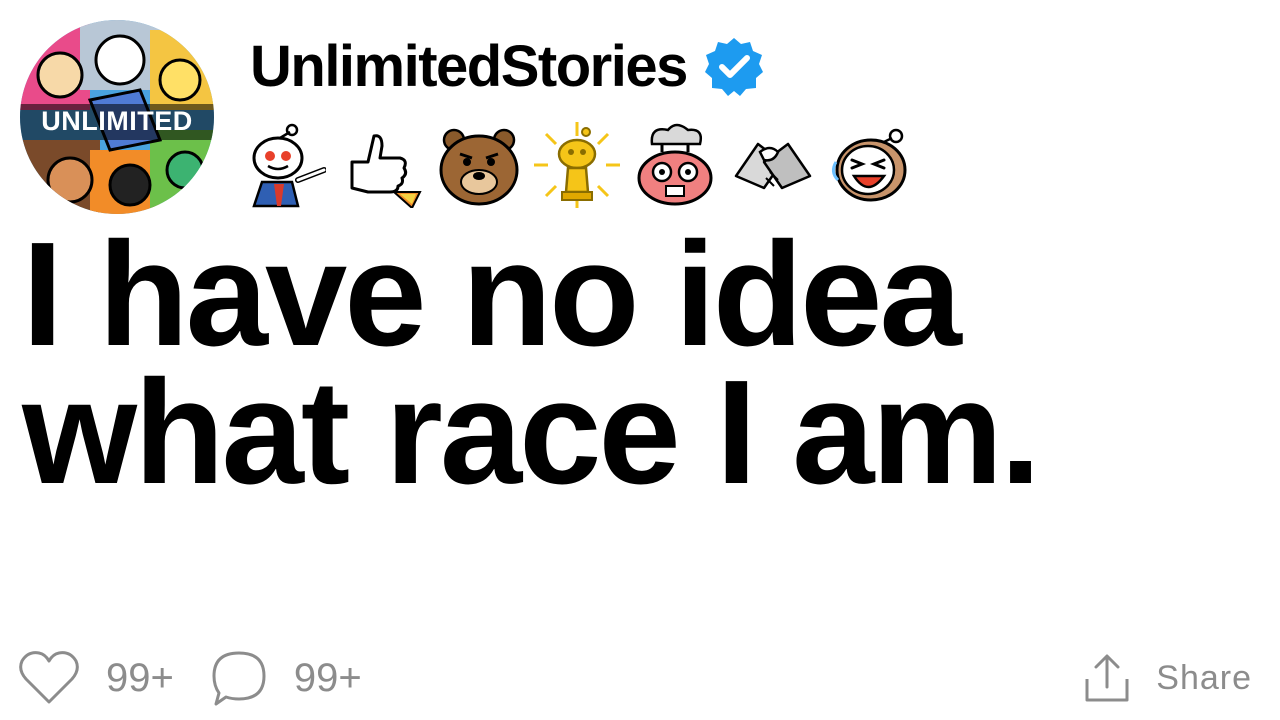 The width and height of the screenshot is (1280, 720). What do you see at coordinates (117, 121) in the screenshot?
I see `avatar-text: UNLIMITED` at bounding box center [117, 121].